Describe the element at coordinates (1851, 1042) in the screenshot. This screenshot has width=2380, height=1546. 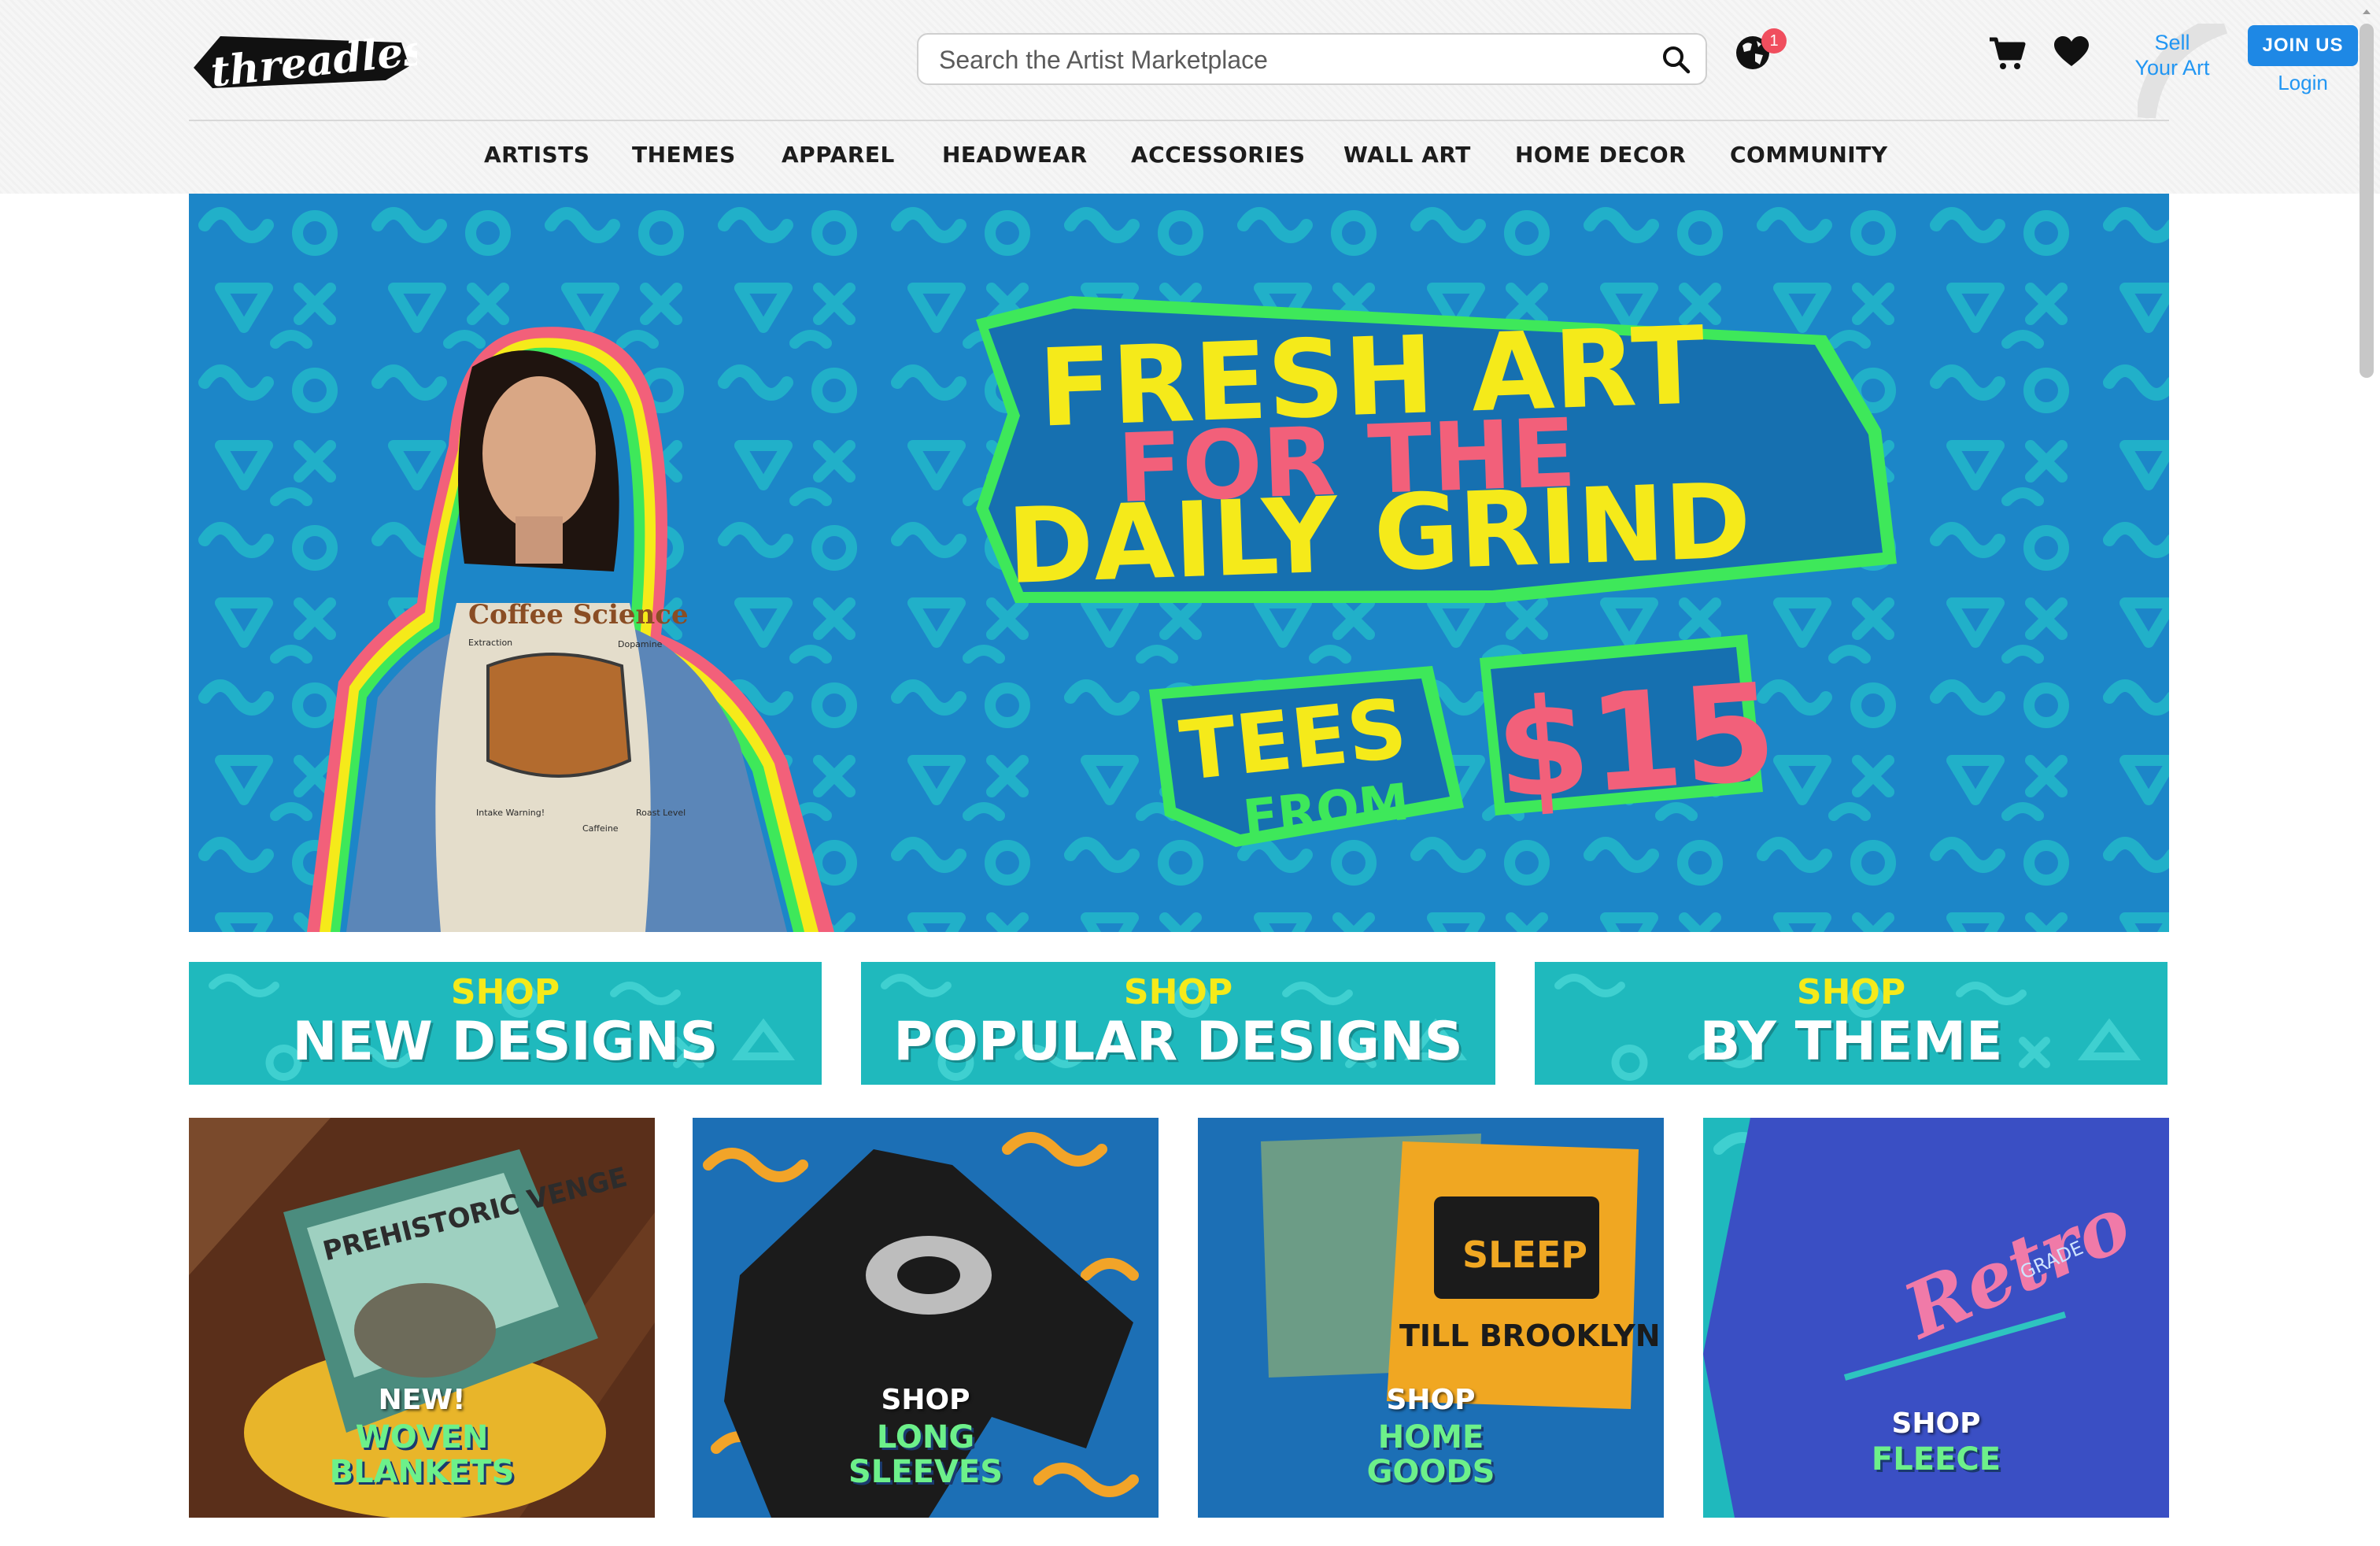
I see `shop-by-theme-label: BY THEME` at that location.